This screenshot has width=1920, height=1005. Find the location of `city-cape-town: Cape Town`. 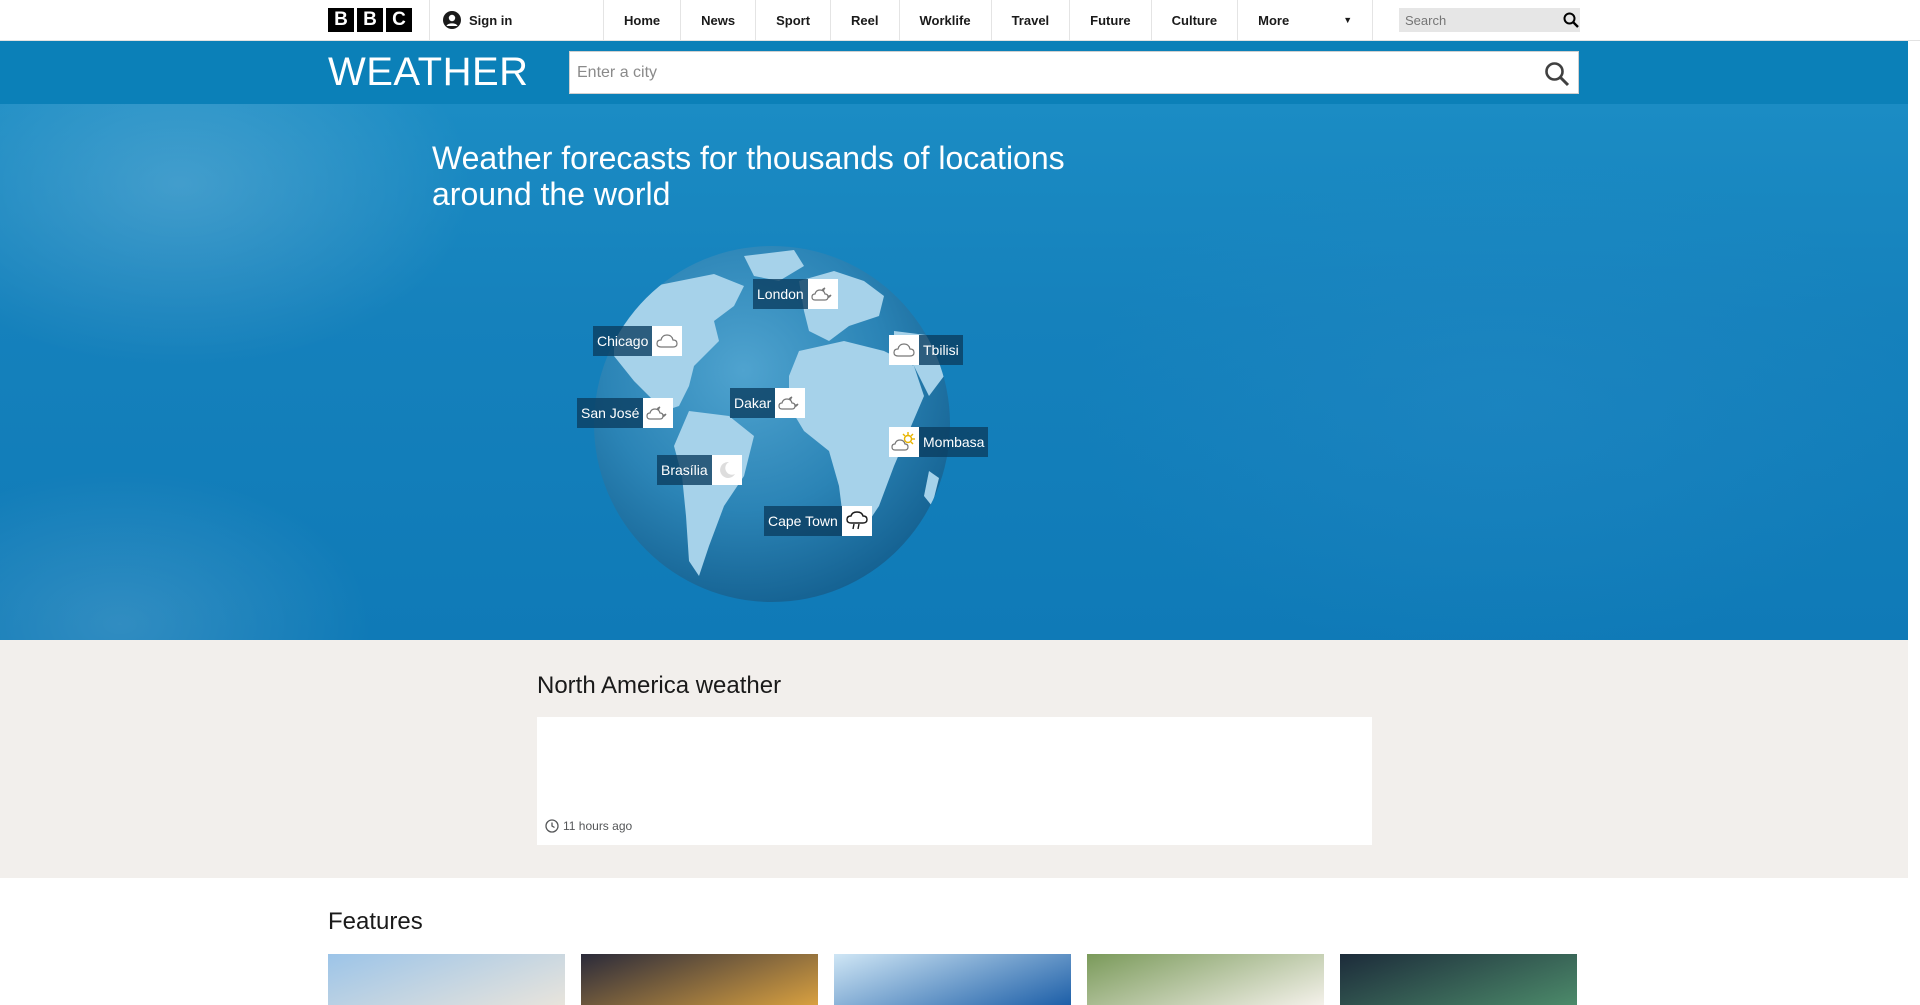

city-cape-town: Cape Town is located at coordinates (818, 521).